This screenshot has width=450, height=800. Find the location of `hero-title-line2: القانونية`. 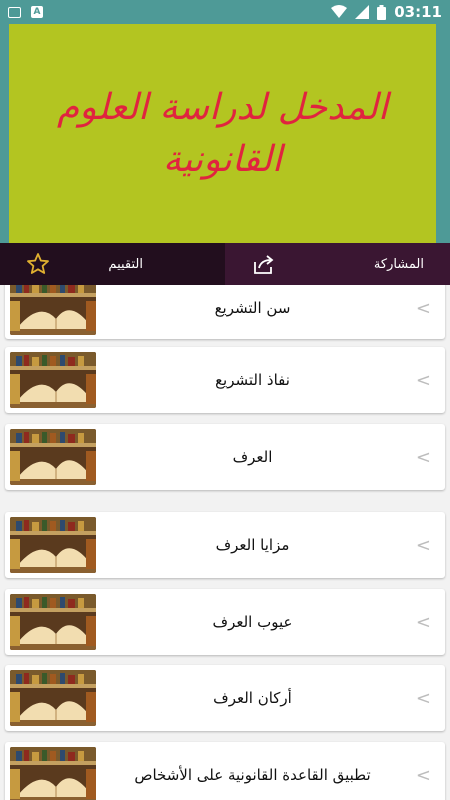

hero-title-line2: القانونية is located at coordinates (222, 159).